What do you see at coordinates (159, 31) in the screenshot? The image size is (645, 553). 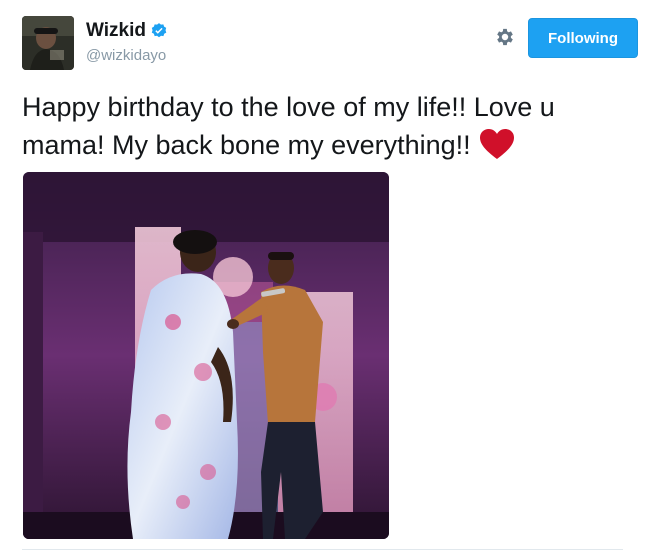 I see `verified-badge-icon` at bounding box center [159, 31].